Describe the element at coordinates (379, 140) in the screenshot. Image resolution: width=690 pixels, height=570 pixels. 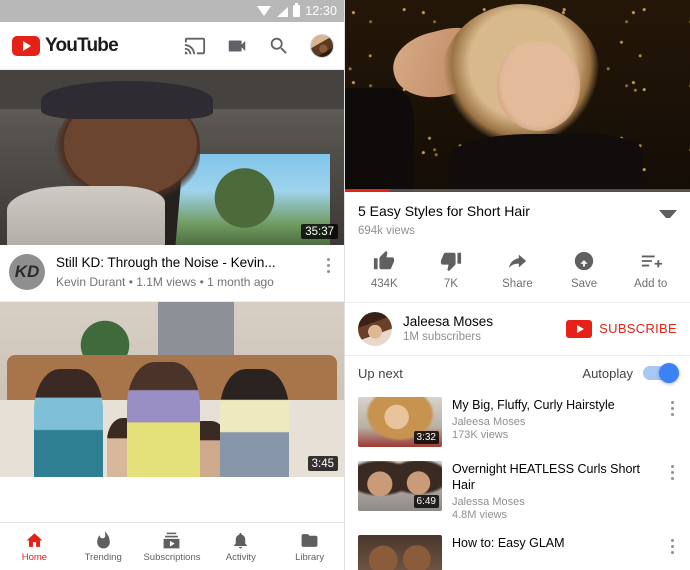
I see `player-still-sleeve` at that location.